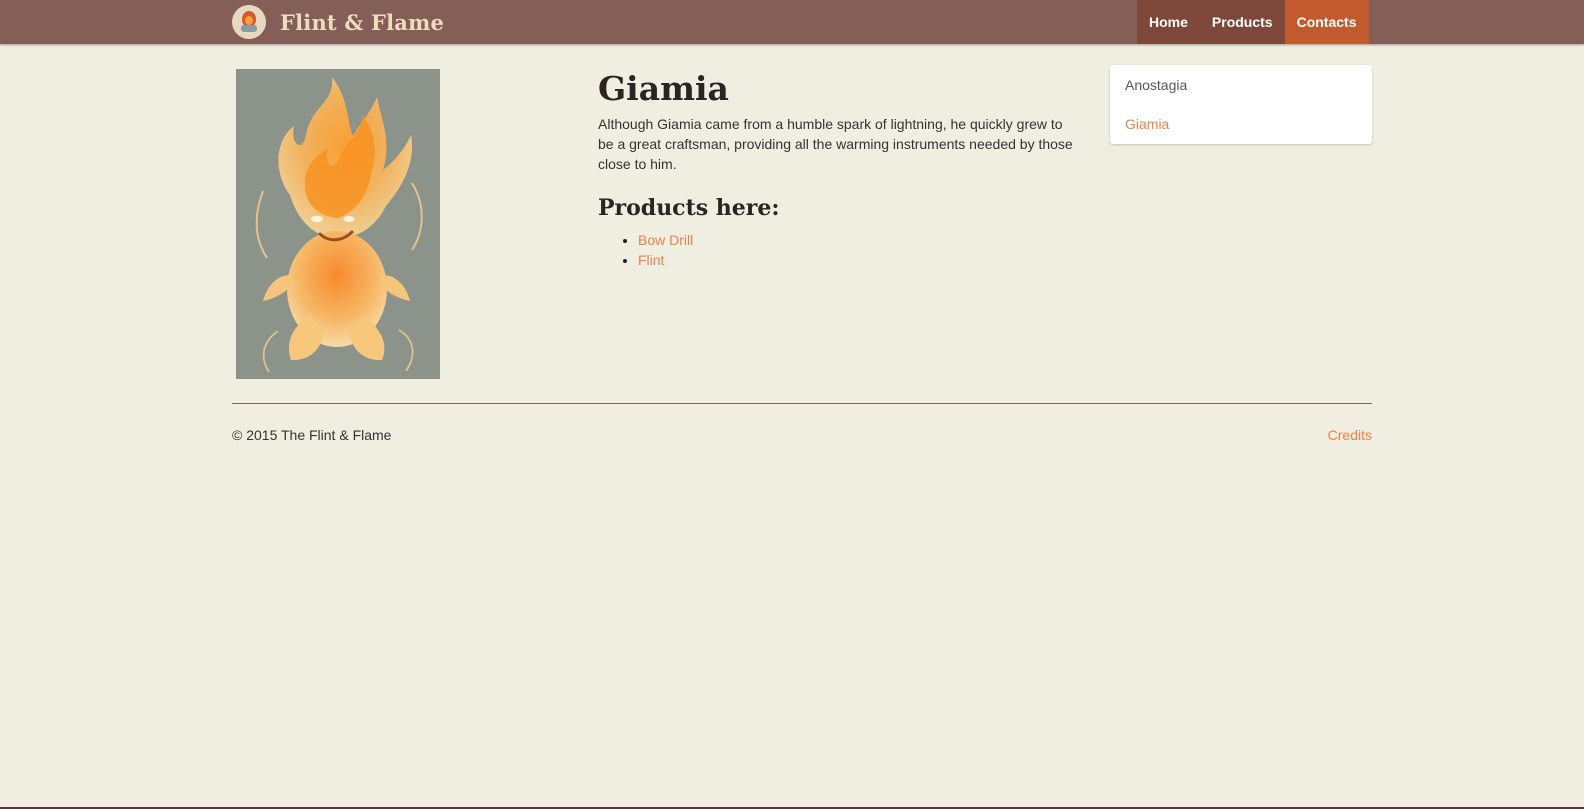 The image size is (1584, 809). Describe the element at coordinates (859, 240) in the screenshot. I see `product-list-item: Bow Drill` at that location.